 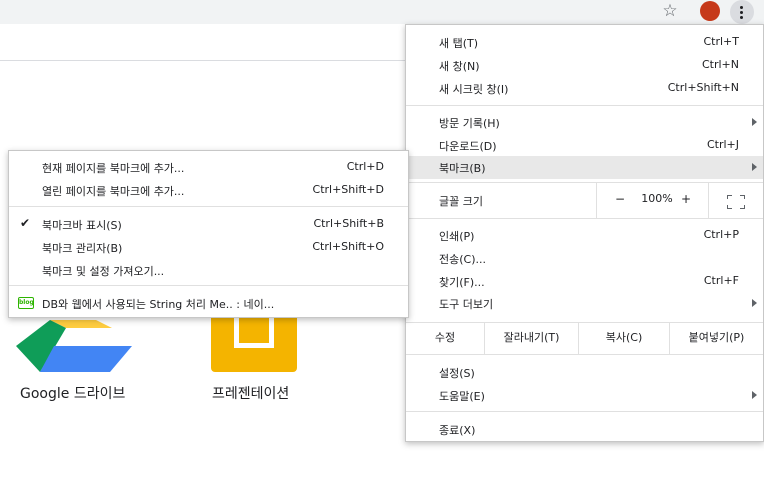 I want to click on edit-row: 수정 잘라내기(T) 복사(C) 붙여넣기(P), so click(x=584, y=338).